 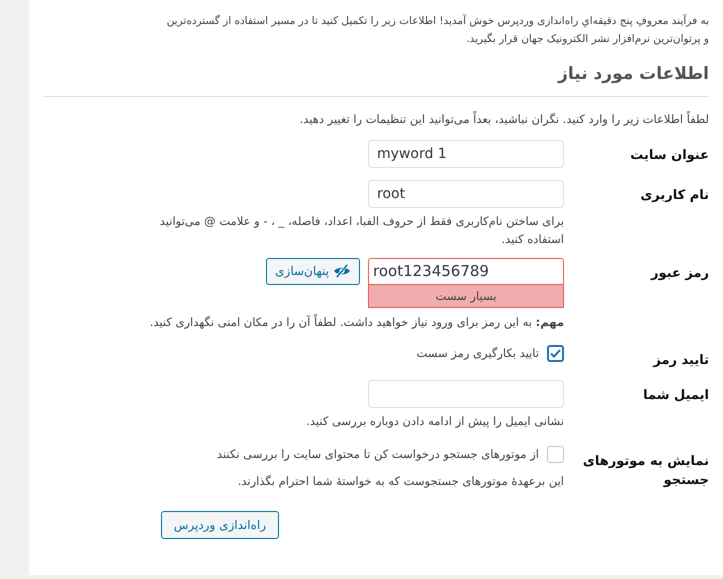 What do you see at coordinates (376, 79) in the screenshot?
I see `section-heading: اطلاعات مورد نیاز` at bounding box center [376, 79].